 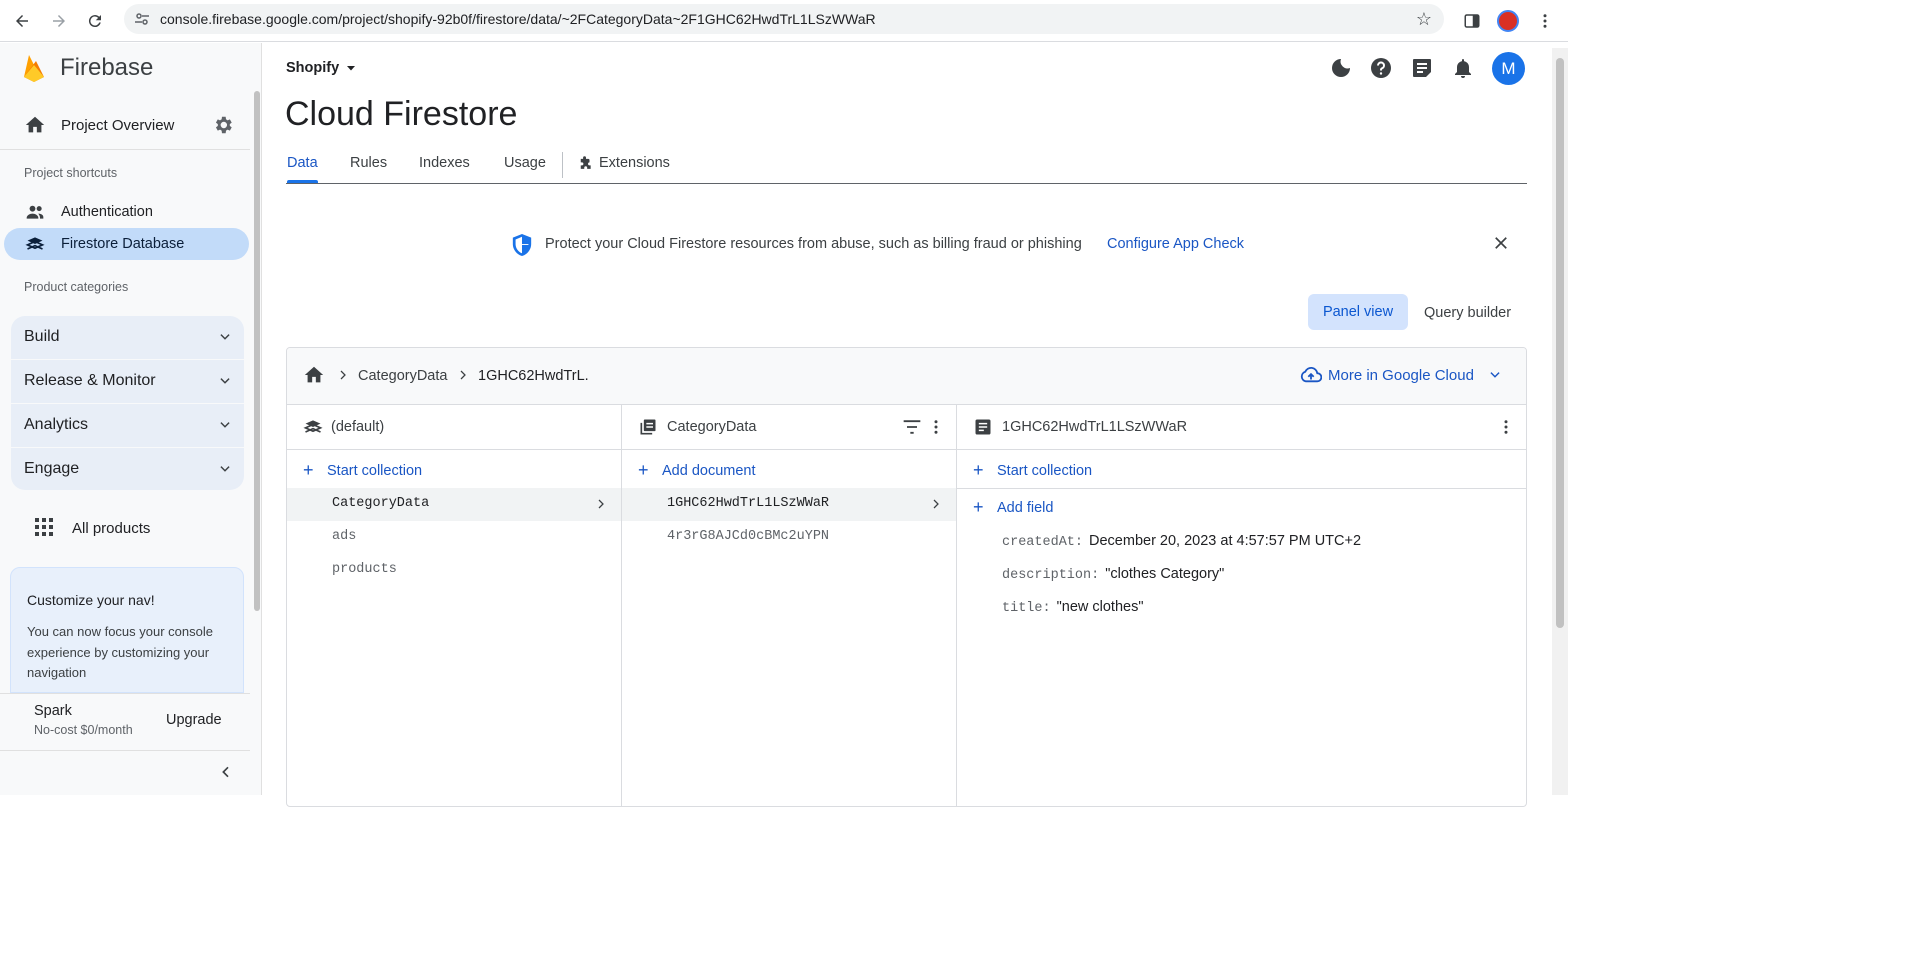 What do you see at coordinates (444, 163) in the screenshot?
I see `tab-indexes: Indexes` at bounding box center [444, 163].